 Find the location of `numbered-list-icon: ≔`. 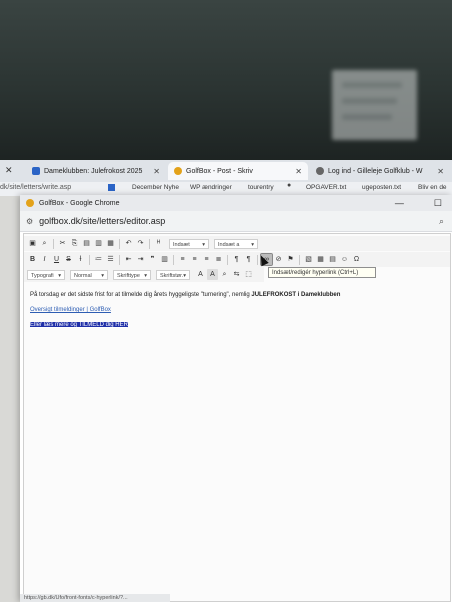

numbered-list-icon: ≔ is located at coordinates (98, 259).